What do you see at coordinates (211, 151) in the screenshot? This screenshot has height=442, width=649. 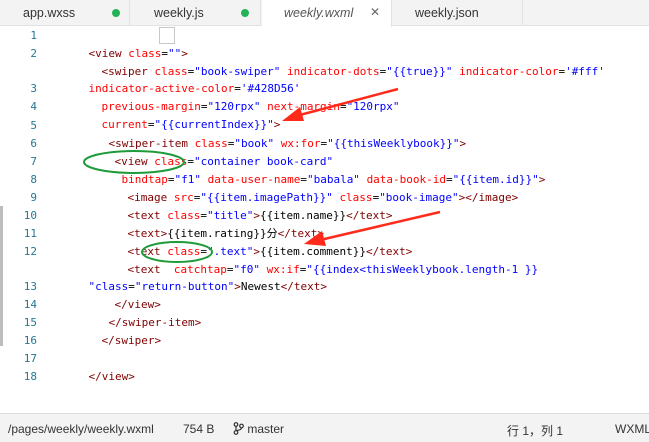 I see `code-line-6: <view class="container book-card"` at bounding box center [211, 151].